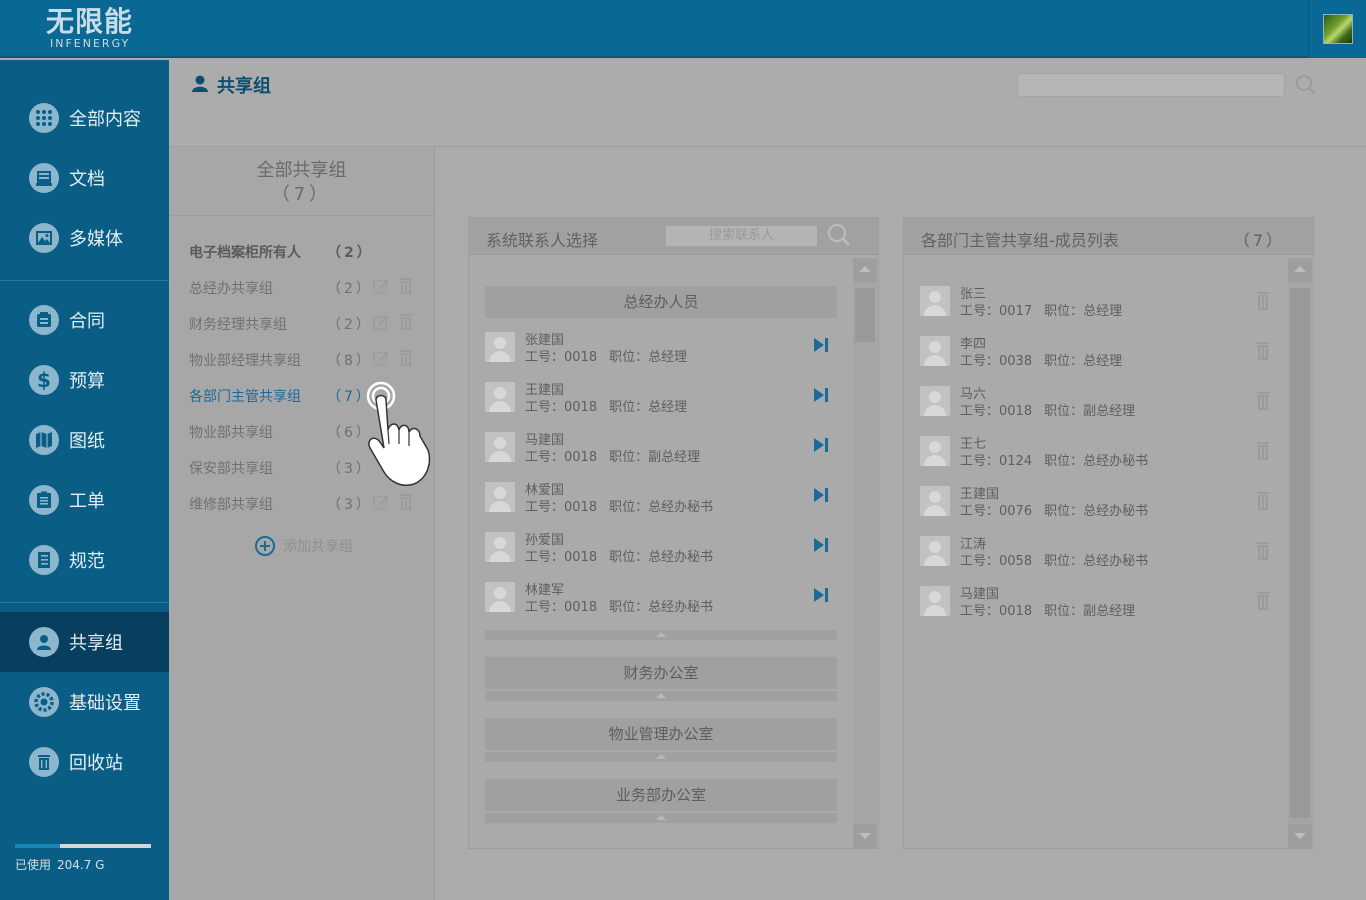 The width and height of the screenshot is (1366, 900). What do you see at coordinates (84, 702) in the screenshot?
I see `sidebar-item-settings: 基础设置` at bounding box center [84, 702].